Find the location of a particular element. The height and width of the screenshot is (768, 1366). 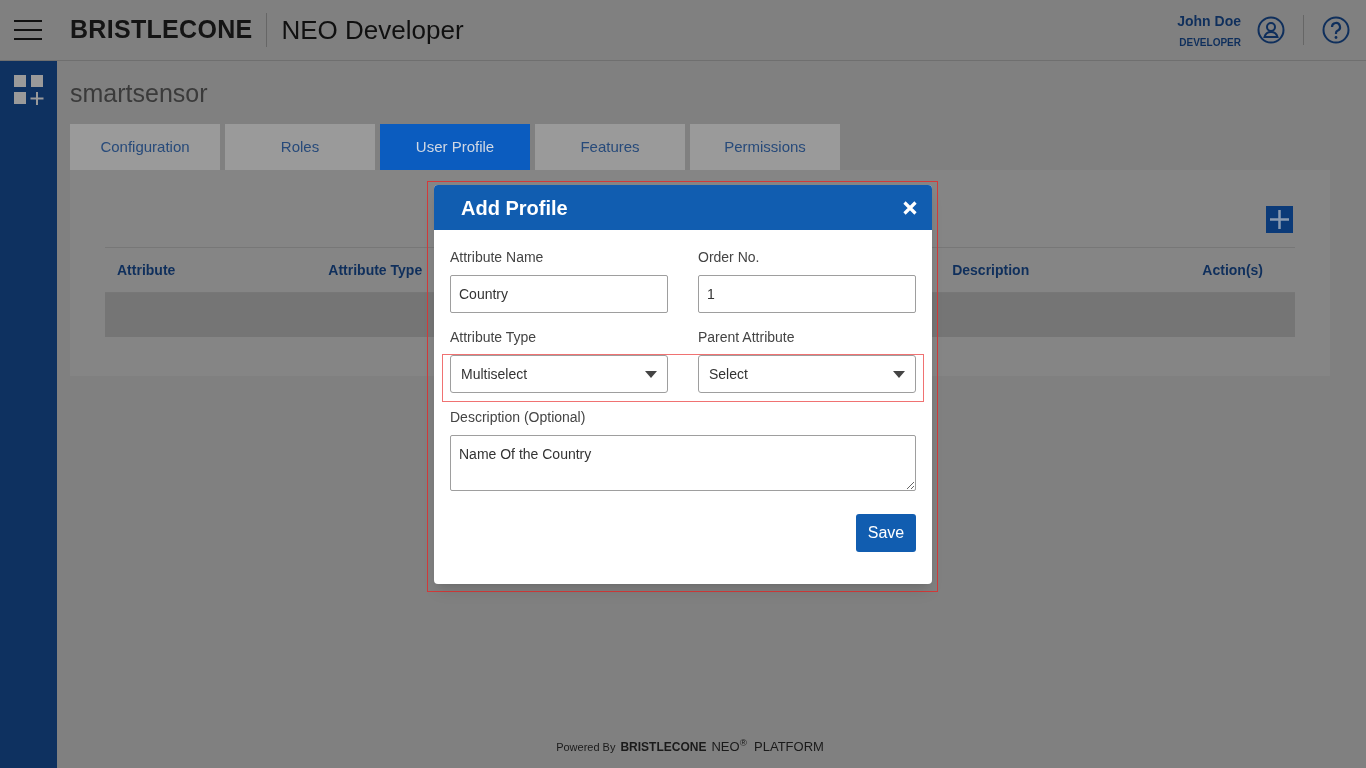

field-label: Parent Attribute is located at coordinates (747, 337).